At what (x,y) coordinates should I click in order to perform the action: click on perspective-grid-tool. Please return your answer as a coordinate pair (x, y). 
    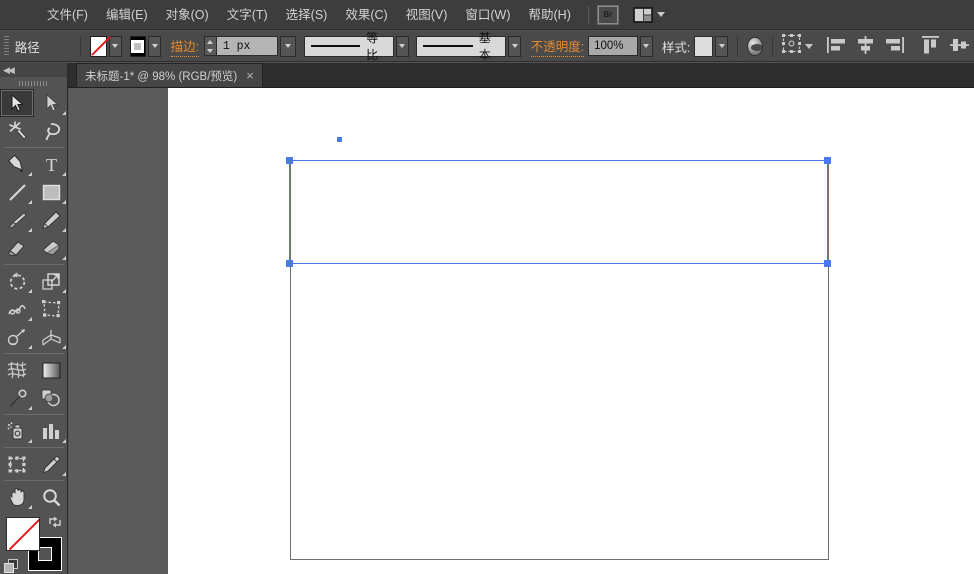
    Looking at the image, I should click on (51, 337).